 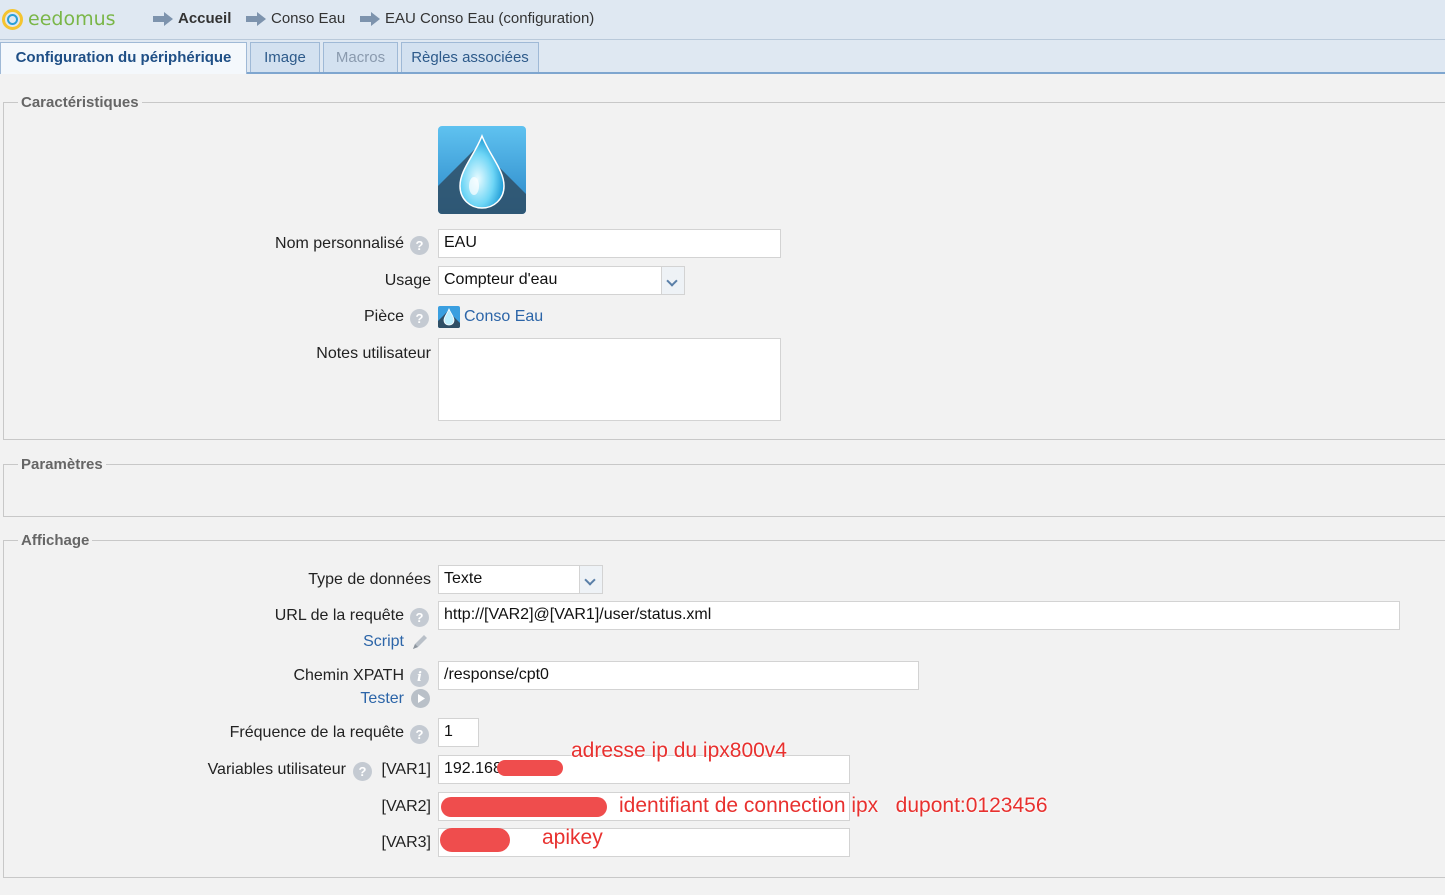 What do you see at coordinates (419, 677) in the screenshot?
I see `info-icon: i` at bounding box center [419, 677].